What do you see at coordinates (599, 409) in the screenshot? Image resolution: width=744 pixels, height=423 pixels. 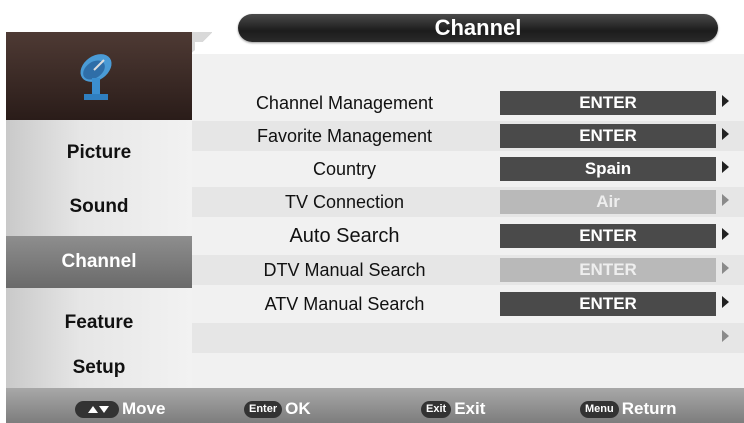 I see `menu-key-icon: Menu` at bounding box center [599, 409].